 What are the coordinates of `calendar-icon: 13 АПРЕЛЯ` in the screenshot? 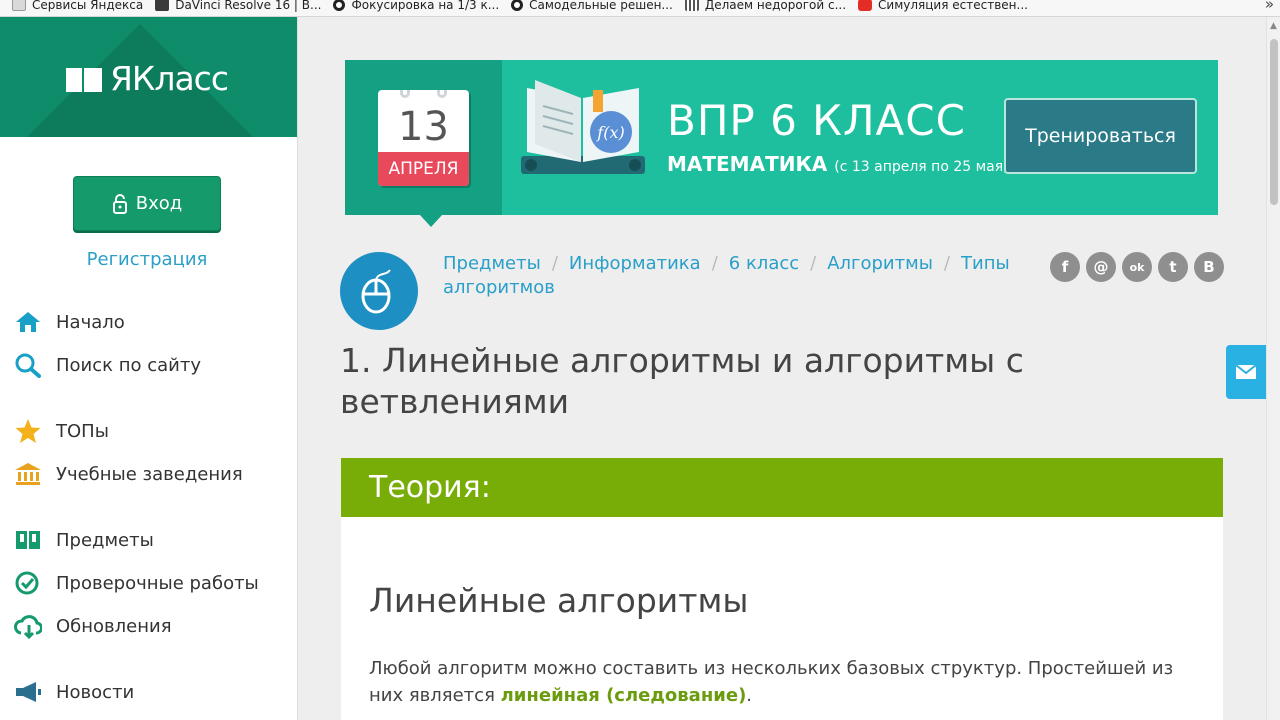 It's located at (423, 138).